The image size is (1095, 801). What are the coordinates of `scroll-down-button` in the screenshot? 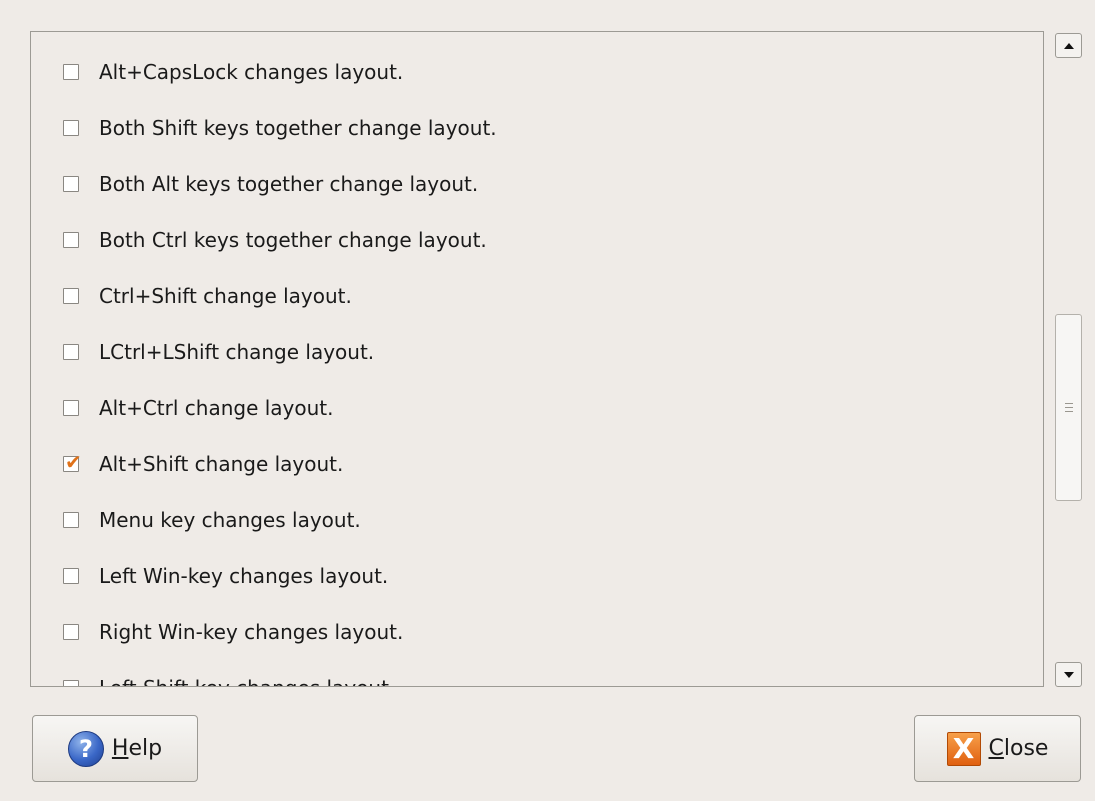 It's located at (1068, 674).